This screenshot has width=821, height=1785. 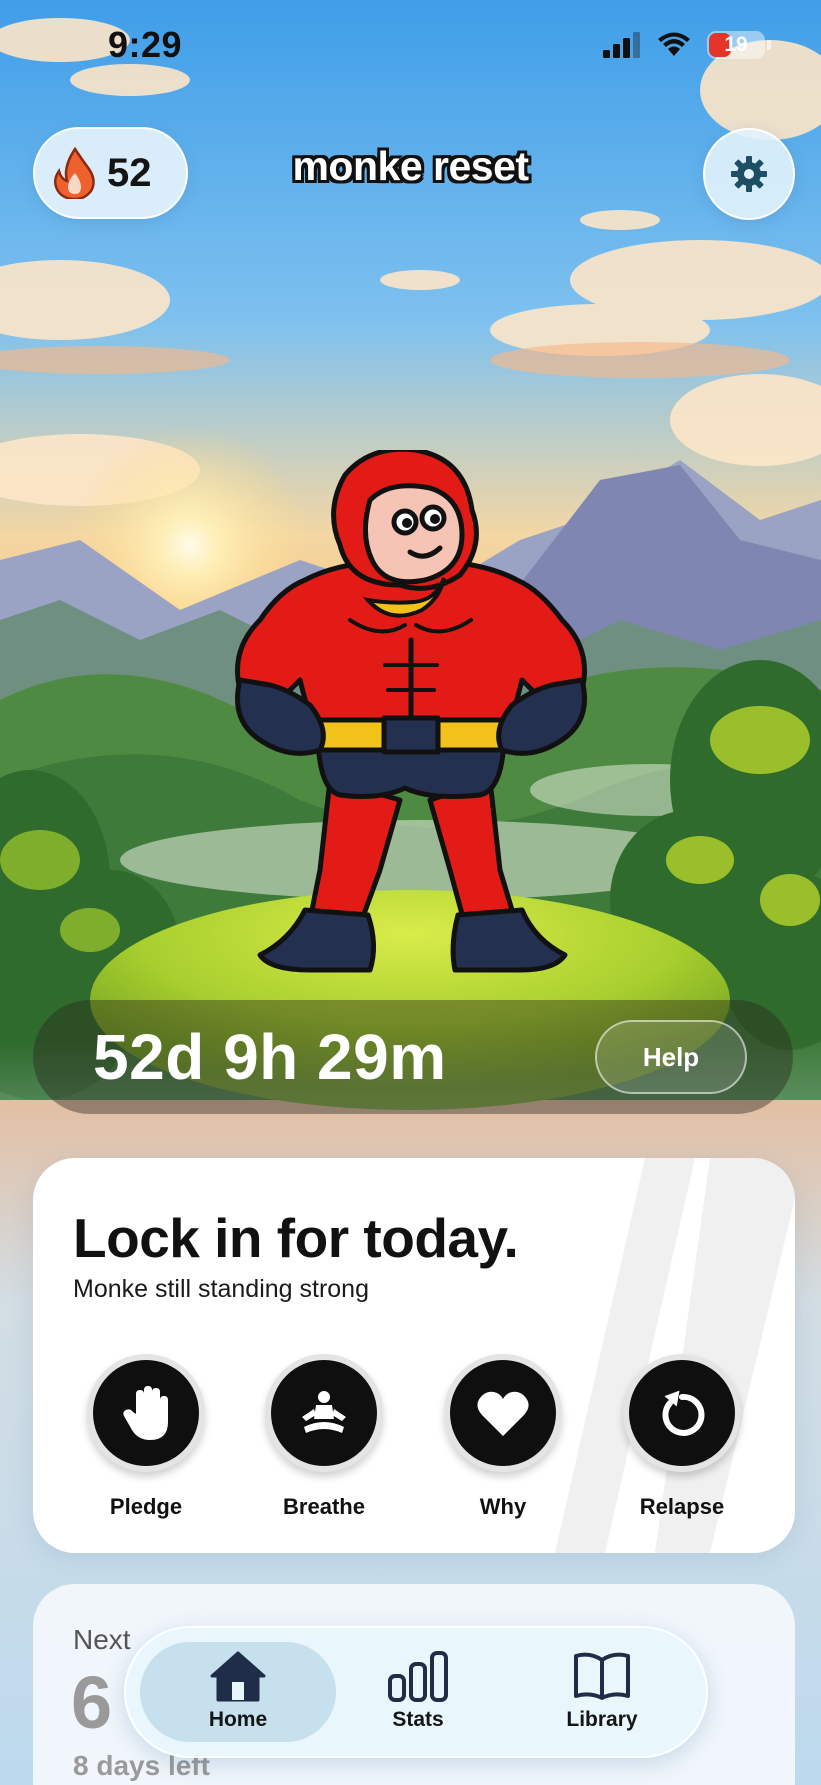 I want to click on status-icons: 19, so click(x=687, y=45).